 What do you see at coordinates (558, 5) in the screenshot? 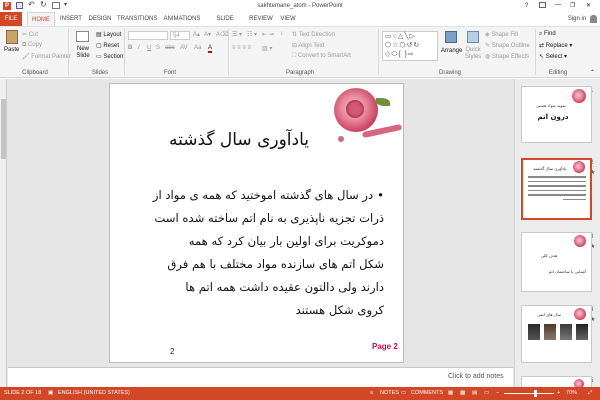
I see `minimize-button: —` at bounding box center [558, 5].